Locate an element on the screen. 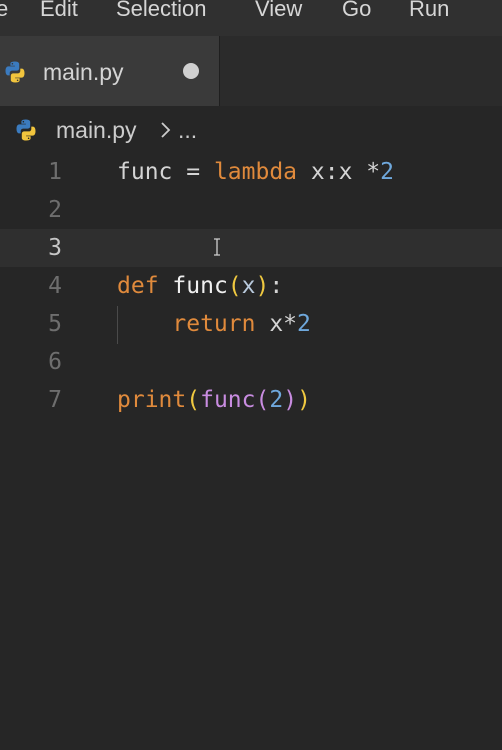  code-line: func = lambda x:x *2 is located at coordinates (255, 172).